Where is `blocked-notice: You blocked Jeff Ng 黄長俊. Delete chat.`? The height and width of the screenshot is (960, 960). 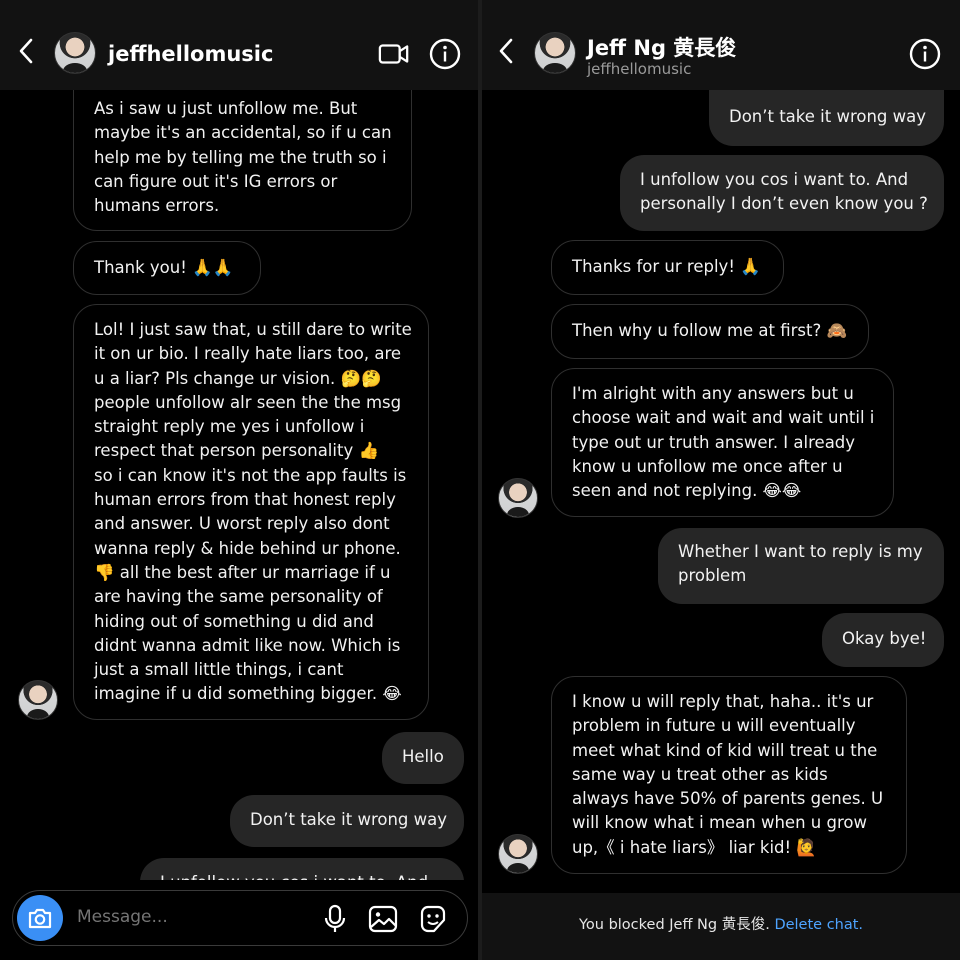 blocked-notice: You blocked Jeff Ng 黄長俊. Delete chat. is located at coordinates (721, 926).